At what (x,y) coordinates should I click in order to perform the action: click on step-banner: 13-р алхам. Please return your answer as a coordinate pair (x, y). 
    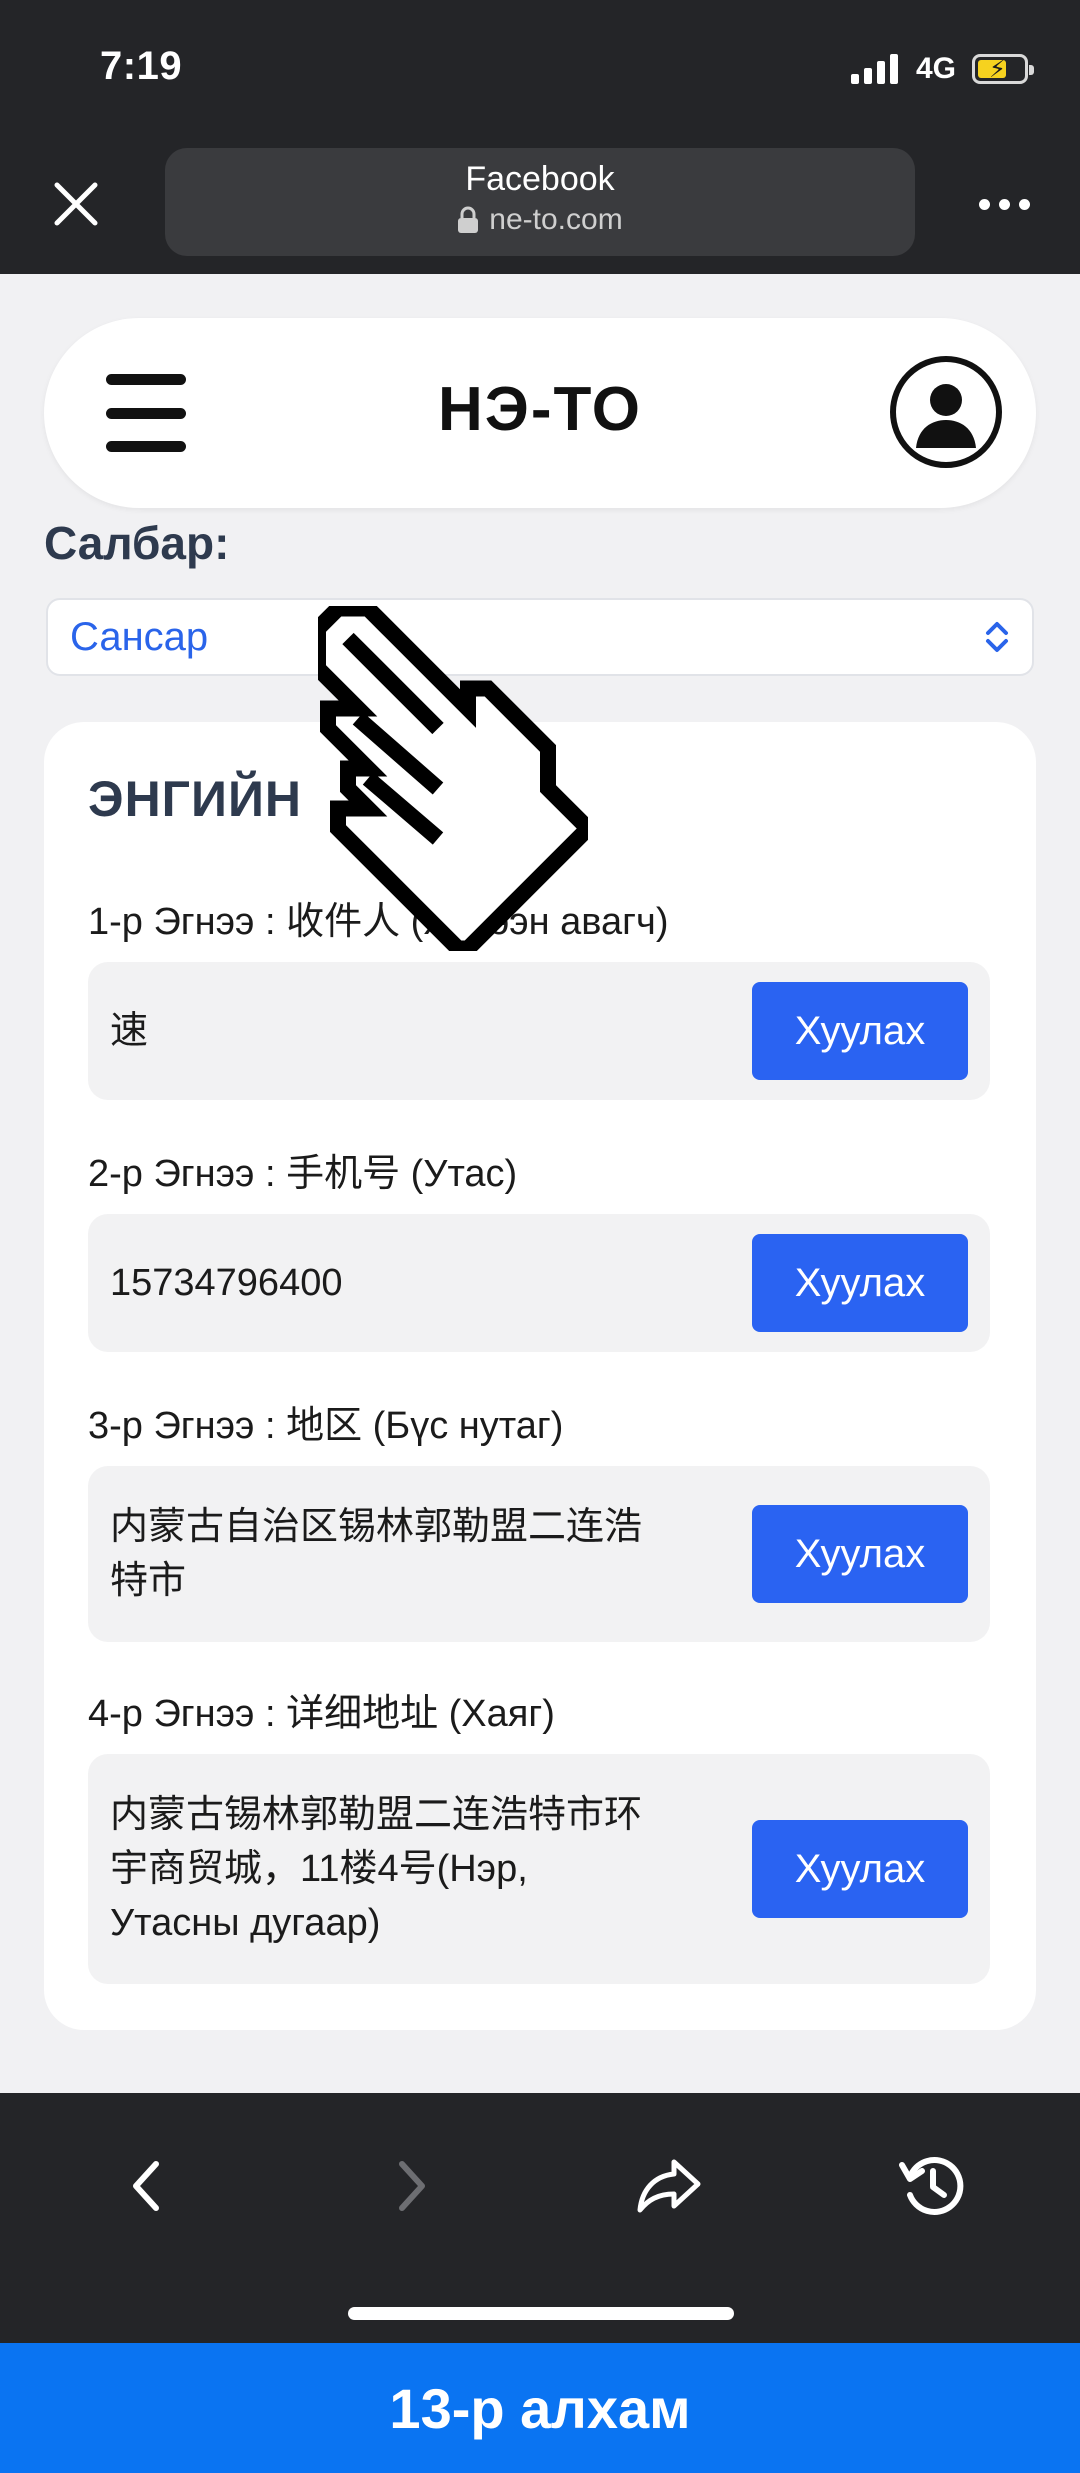
    Looking at the image, I should click on (540, 2408).